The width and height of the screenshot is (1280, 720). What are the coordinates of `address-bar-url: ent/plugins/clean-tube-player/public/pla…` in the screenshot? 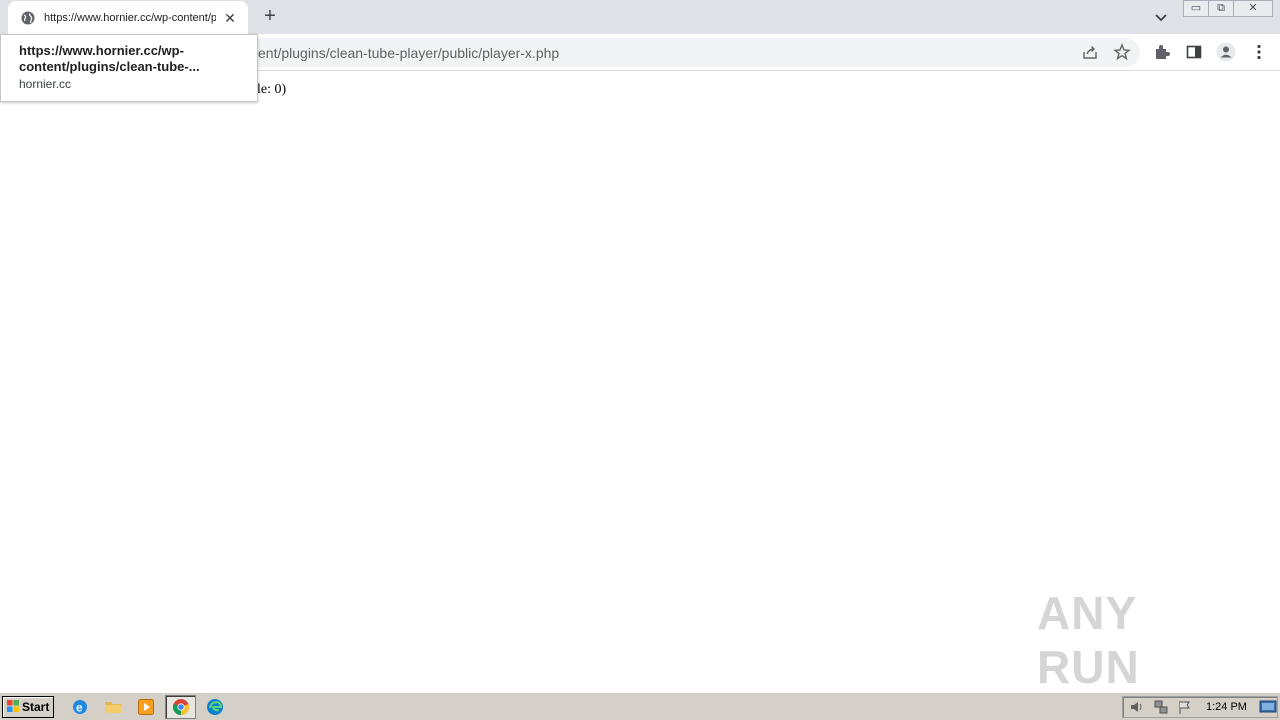 It's located at (408, 53).